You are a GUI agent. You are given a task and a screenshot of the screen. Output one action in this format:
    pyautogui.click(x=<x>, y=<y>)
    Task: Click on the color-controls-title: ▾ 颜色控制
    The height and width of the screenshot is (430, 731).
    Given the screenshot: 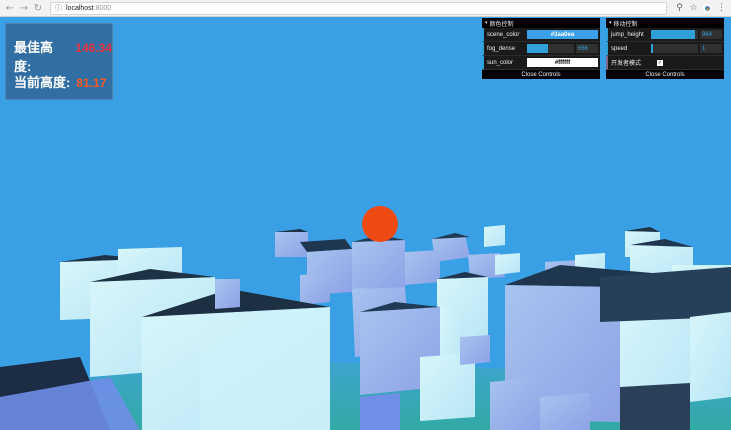 What is the action you would take?
    pyautogui.click(x=541, y=23)
    